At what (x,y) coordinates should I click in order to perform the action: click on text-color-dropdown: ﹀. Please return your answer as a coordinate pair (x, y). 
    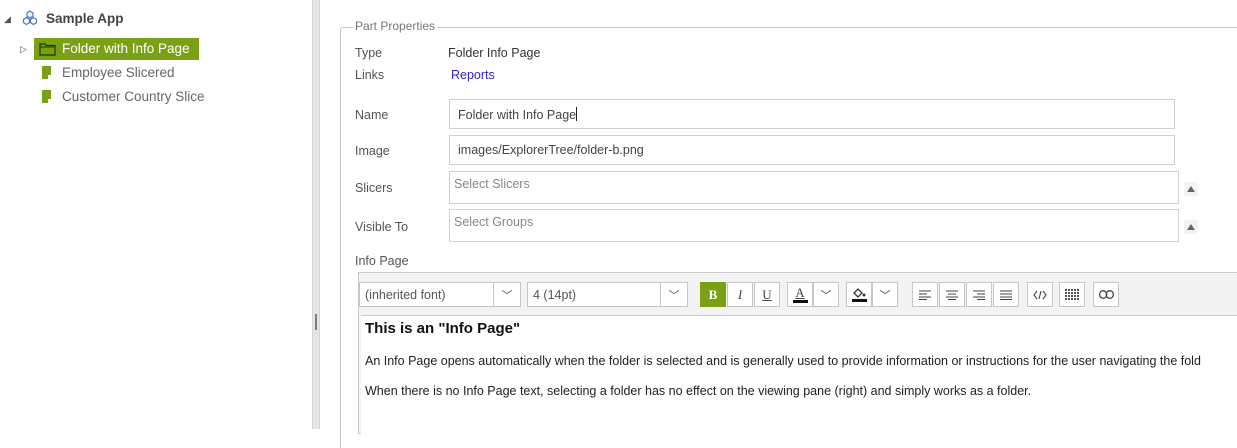
    Looking at the image, I should click on (826, 294).